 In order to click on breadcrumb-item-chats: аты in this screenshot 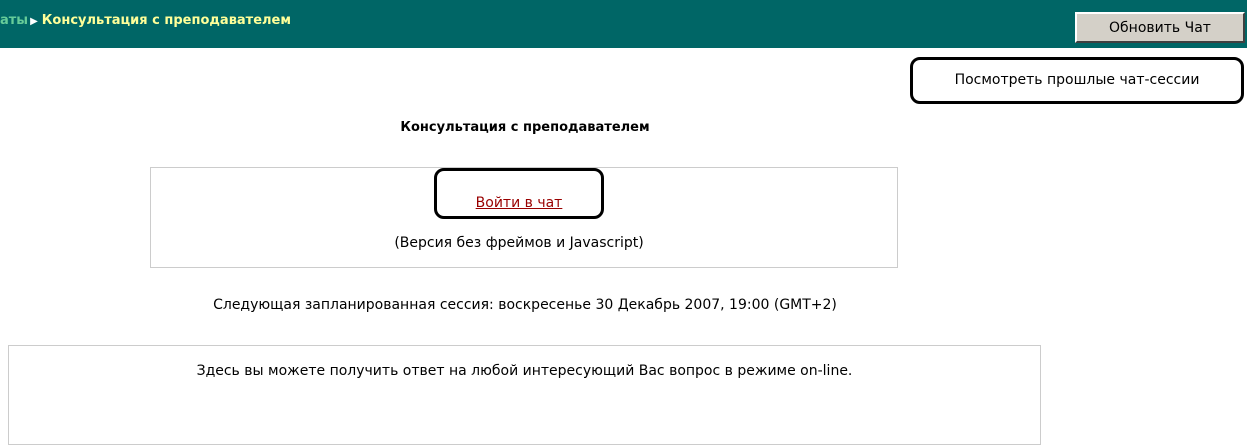, I will do `click(14, 20)`.